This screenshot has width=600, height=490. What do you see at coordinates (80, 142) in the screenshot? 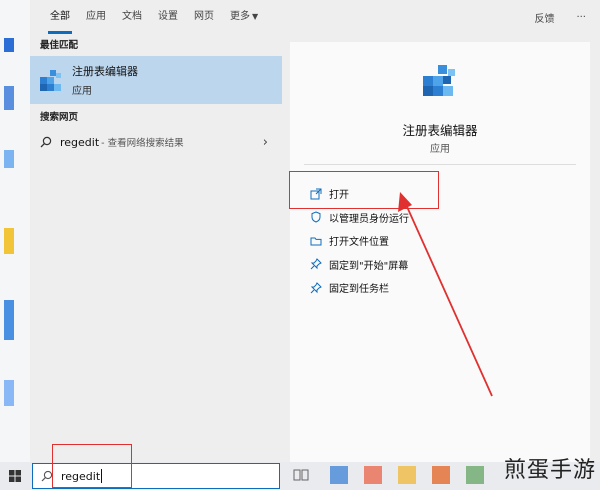
I see `web-search-query: regedit` at bounding box center [80, 142].